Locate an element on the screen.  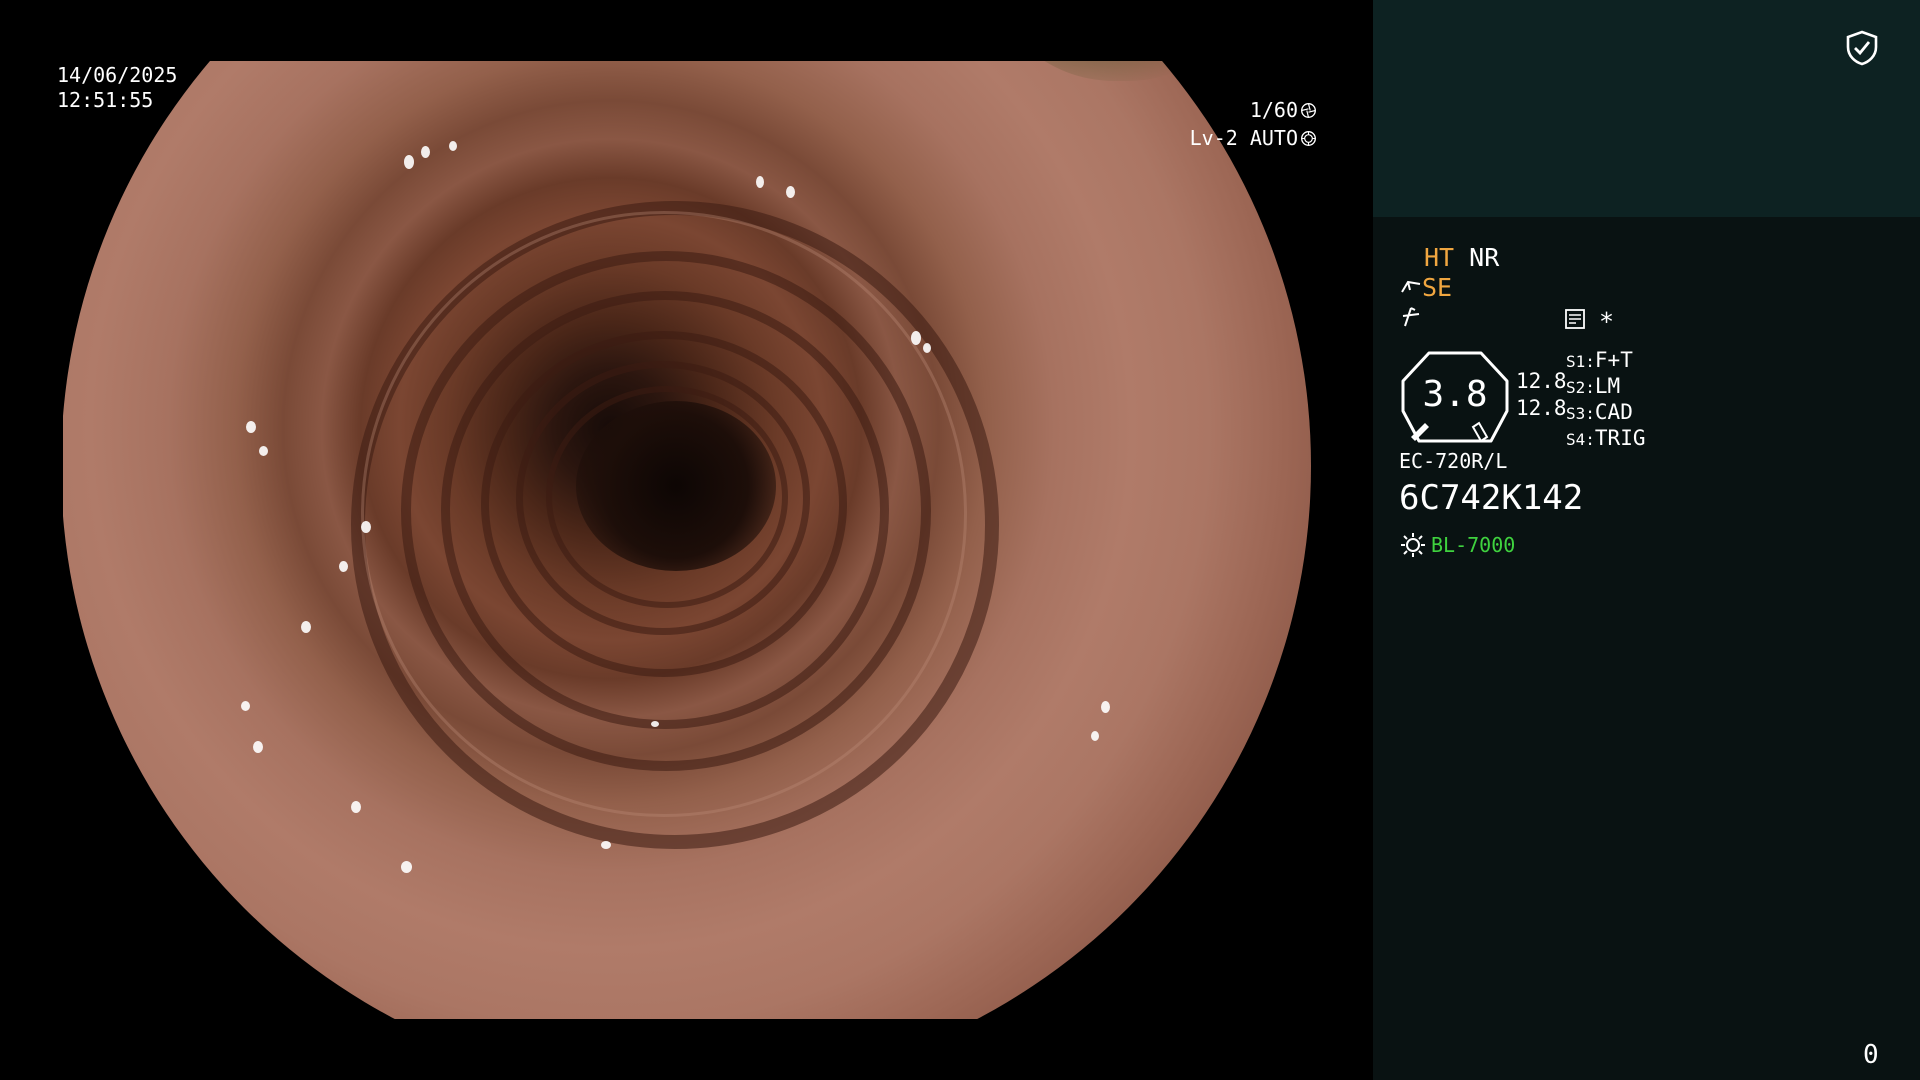
memo-icon is located at coordinates (1575, 319).